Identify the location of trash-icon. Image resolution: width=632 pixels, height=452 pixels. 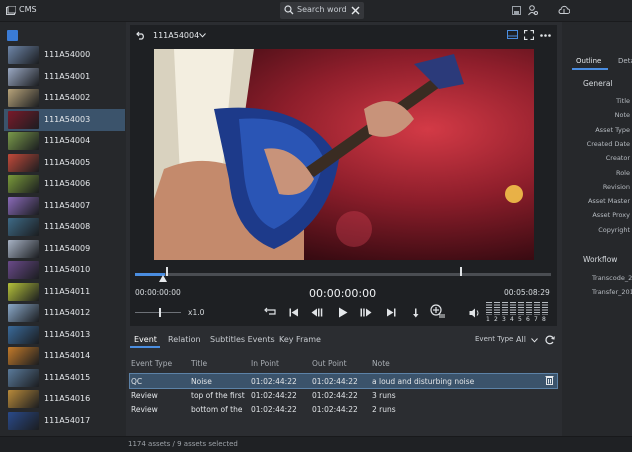
(549, 380).